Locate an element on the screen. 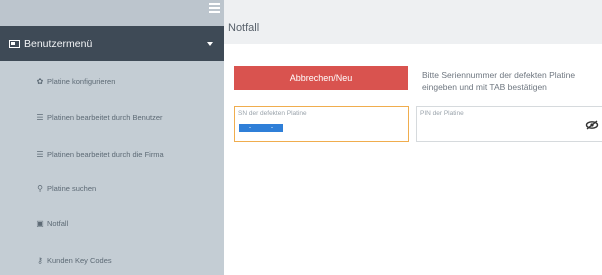  pin-label: PIN der Platine is located at coordinates (442, 113).